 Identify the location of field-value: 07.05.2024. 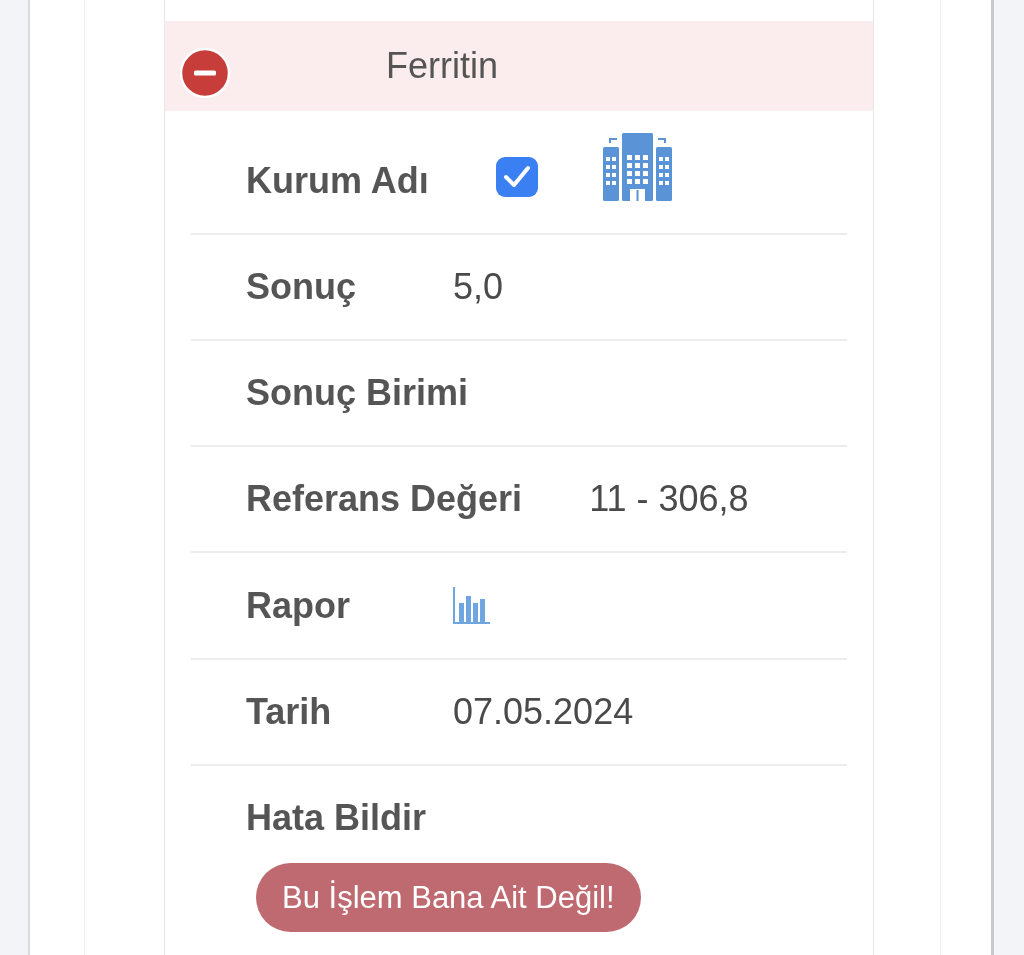
(543, 712).